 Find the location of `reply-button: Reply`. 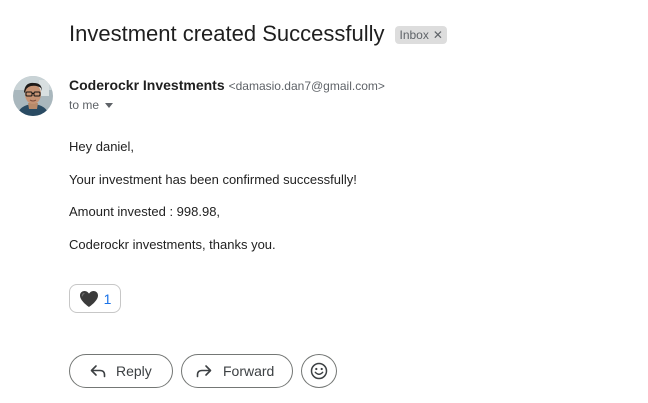

reply-button: Reply is located at coordinates (121, 371).